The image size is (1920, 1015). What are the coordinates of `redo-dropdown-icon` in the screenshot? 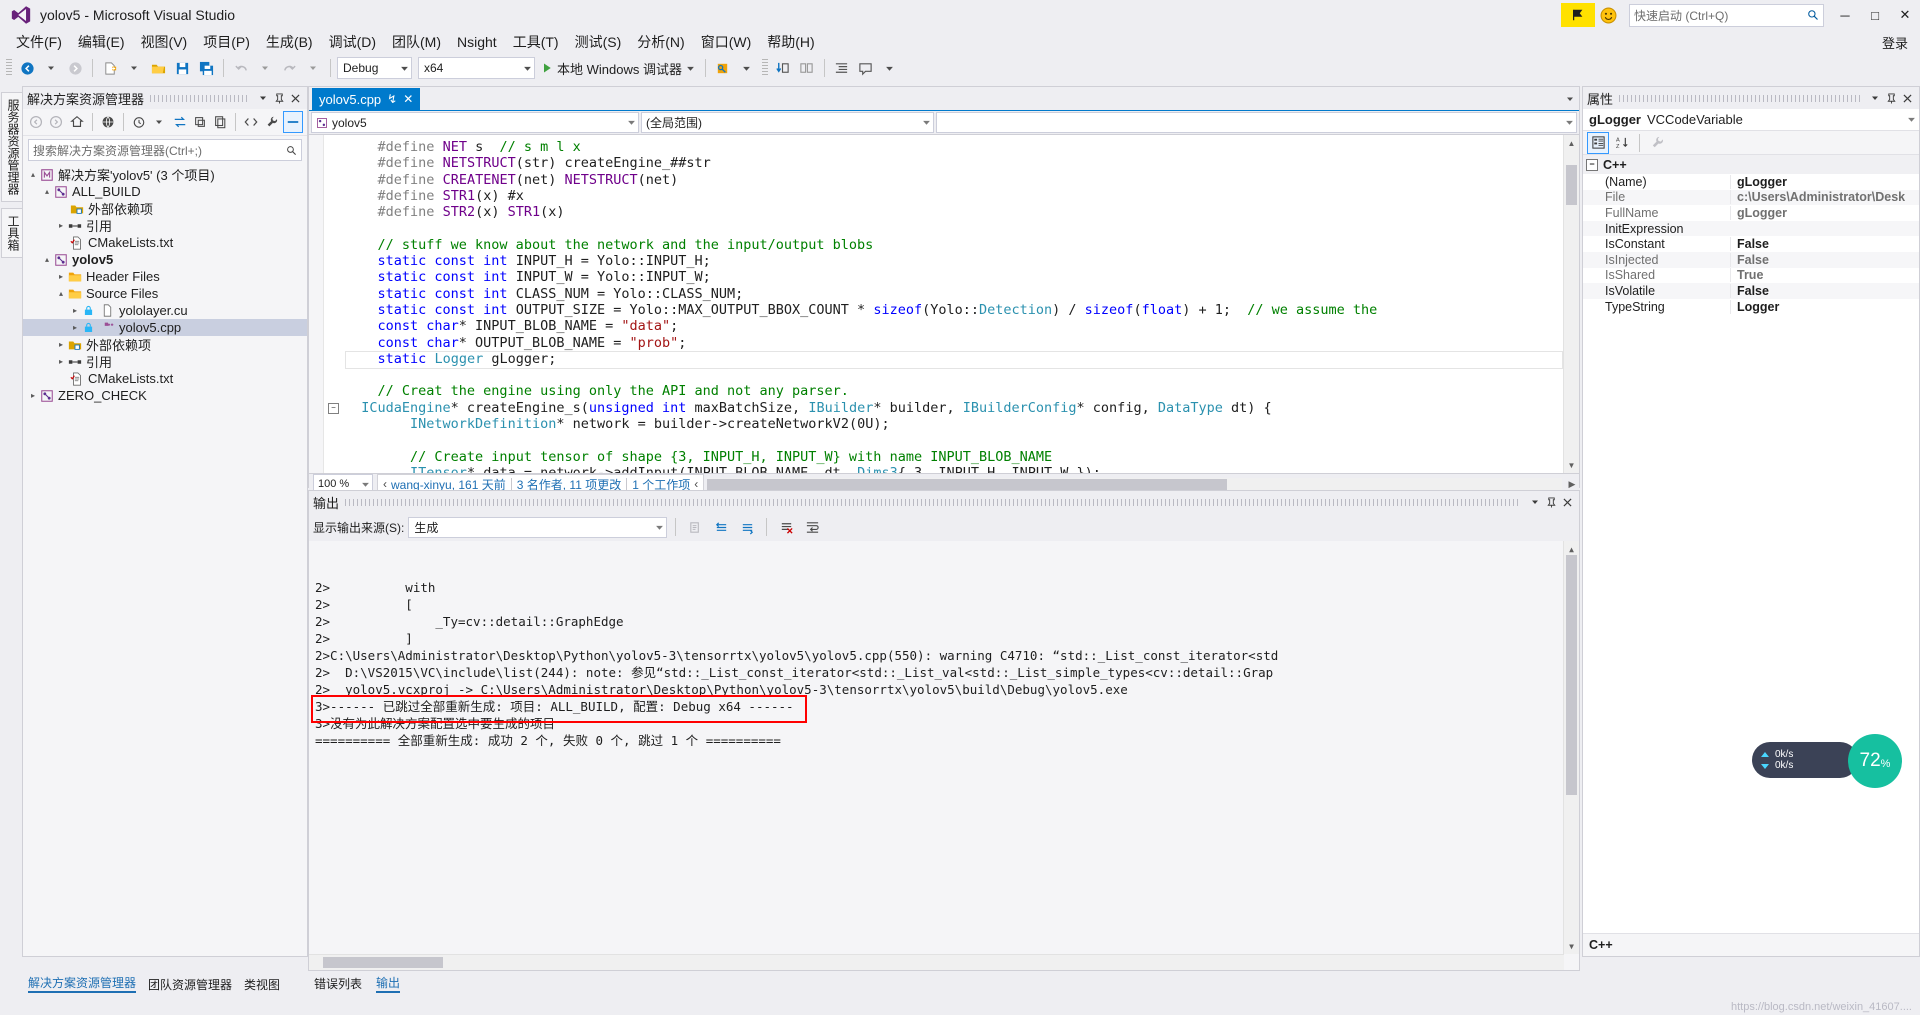 It's located at (313, 68).